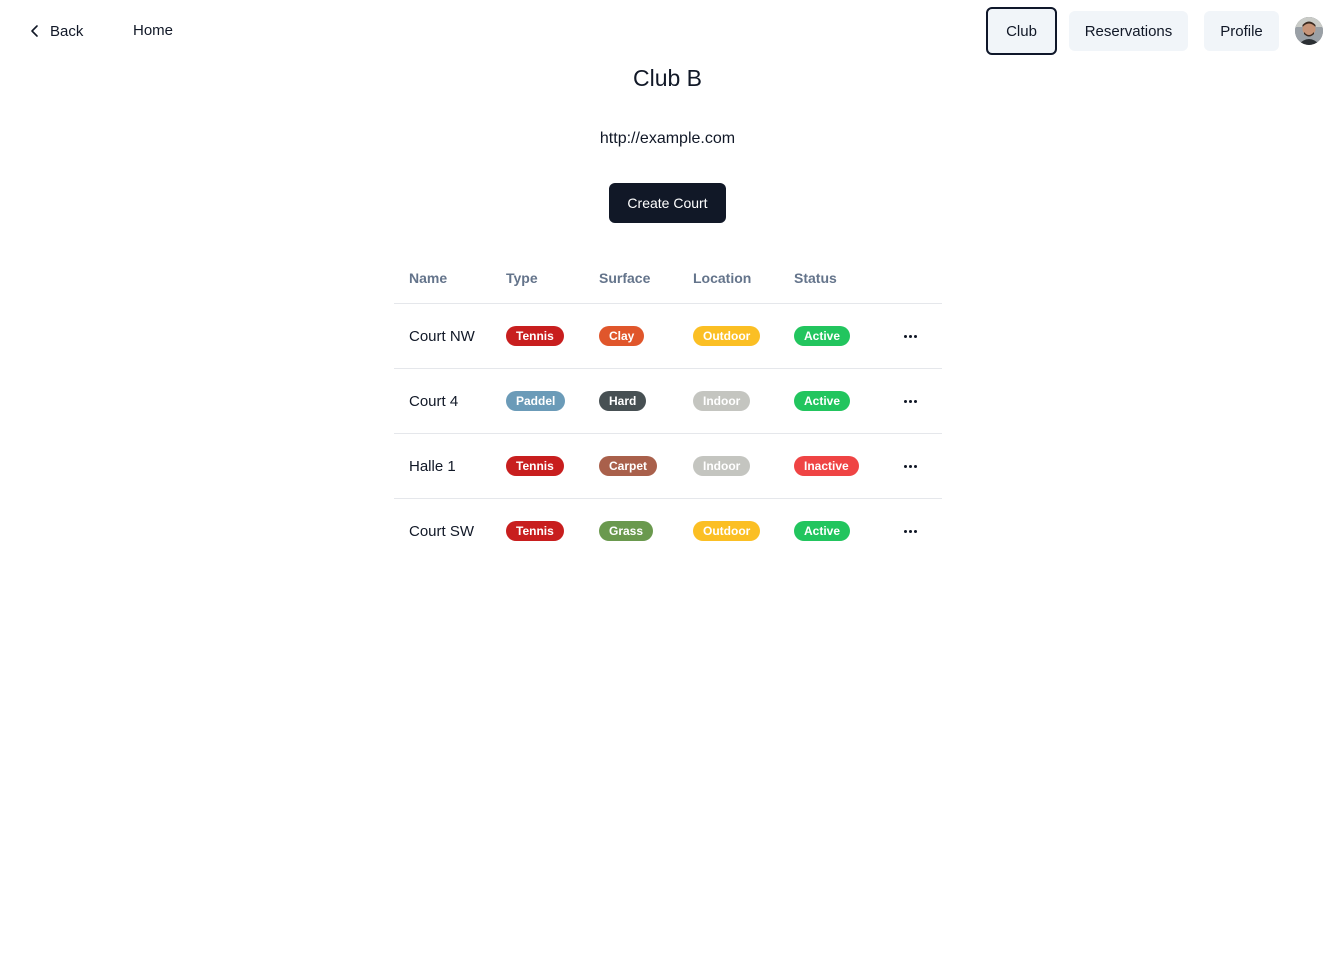 This screenshot has height=965, width=1331. What do you see at coordinates (667, 138) in the screenshot?
I see `club-website: http://example.com` at bounding box center [667, 138].